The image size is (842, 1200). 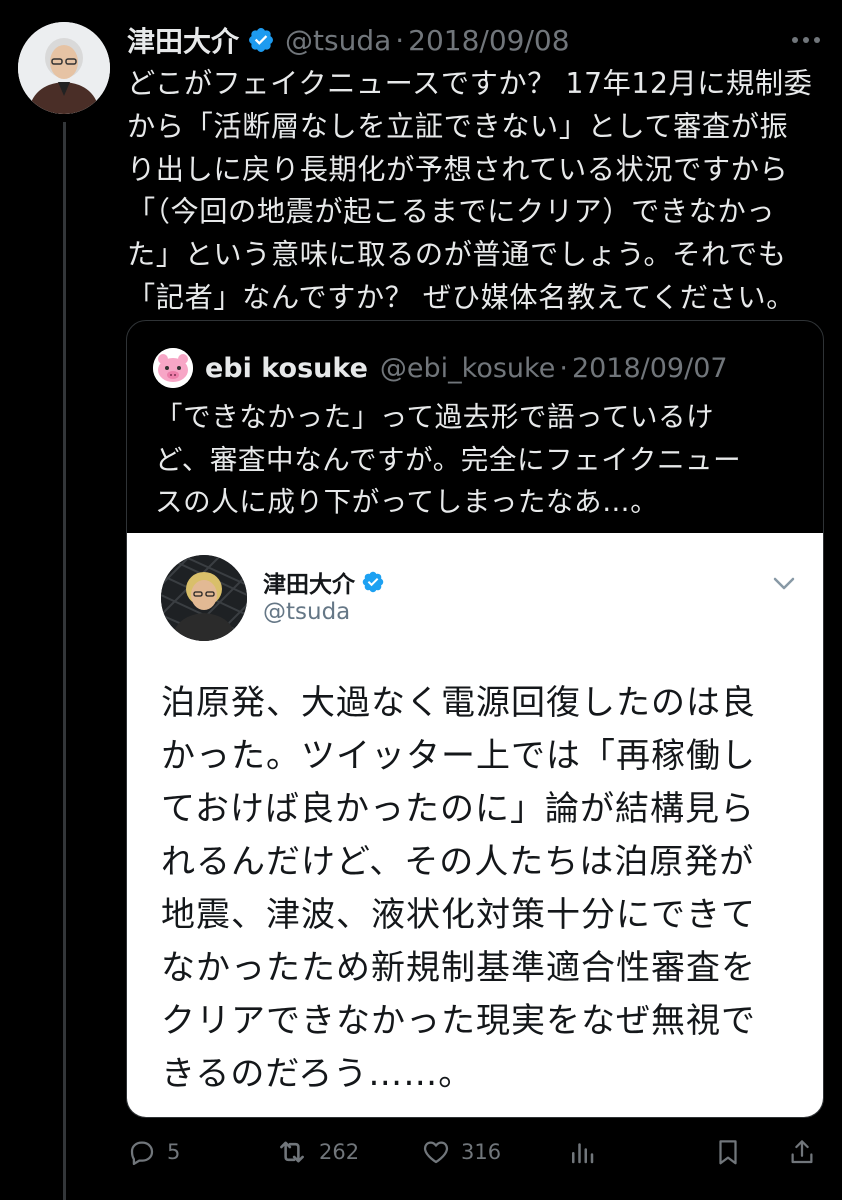 What do you see at coordinates (307, 612) in the screenshot?
I see `embedded-author-handle: @tsuda` at bounding box center [307, 612].